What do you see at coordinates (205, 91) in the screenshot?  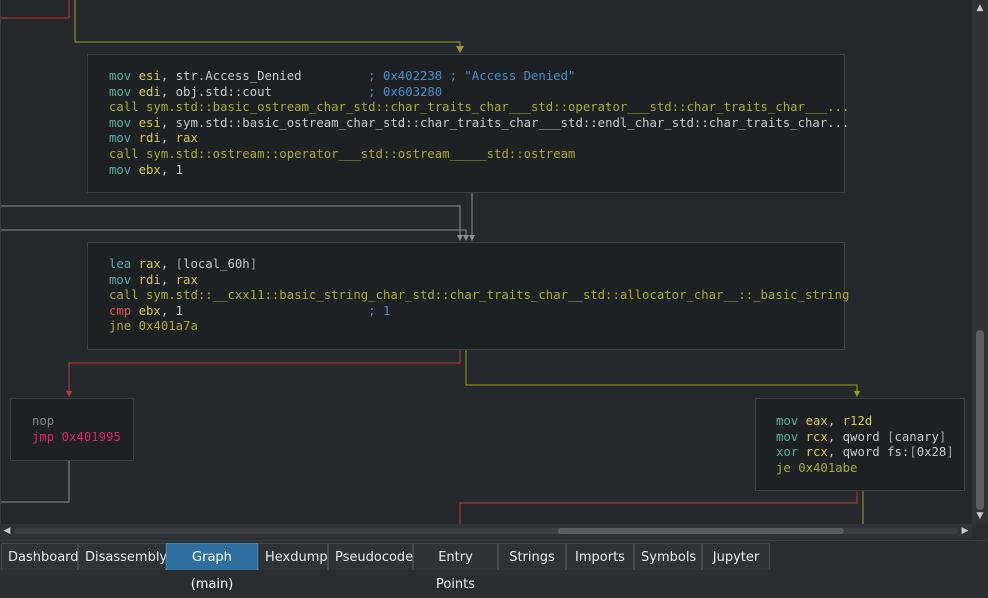 I see `asm-operands: edi, obj.std::cout` at bounding box center [205, 91].